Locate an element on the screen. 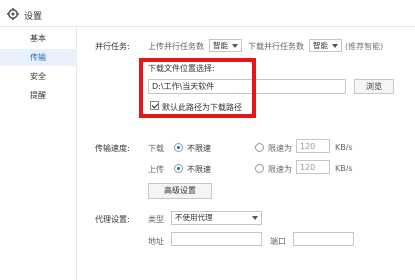  download-unlimited-radio is located at coordinates (178, 147).